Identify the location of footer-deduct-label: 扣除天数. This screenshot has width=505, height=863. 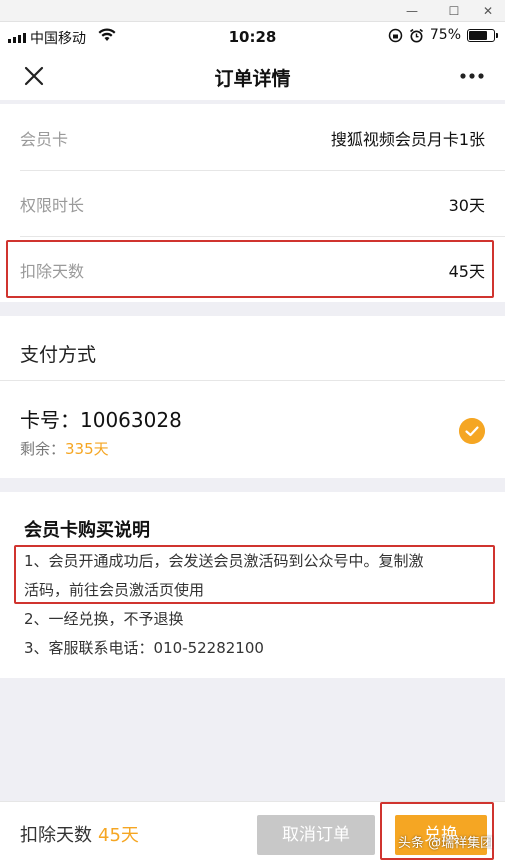
(56, 835).